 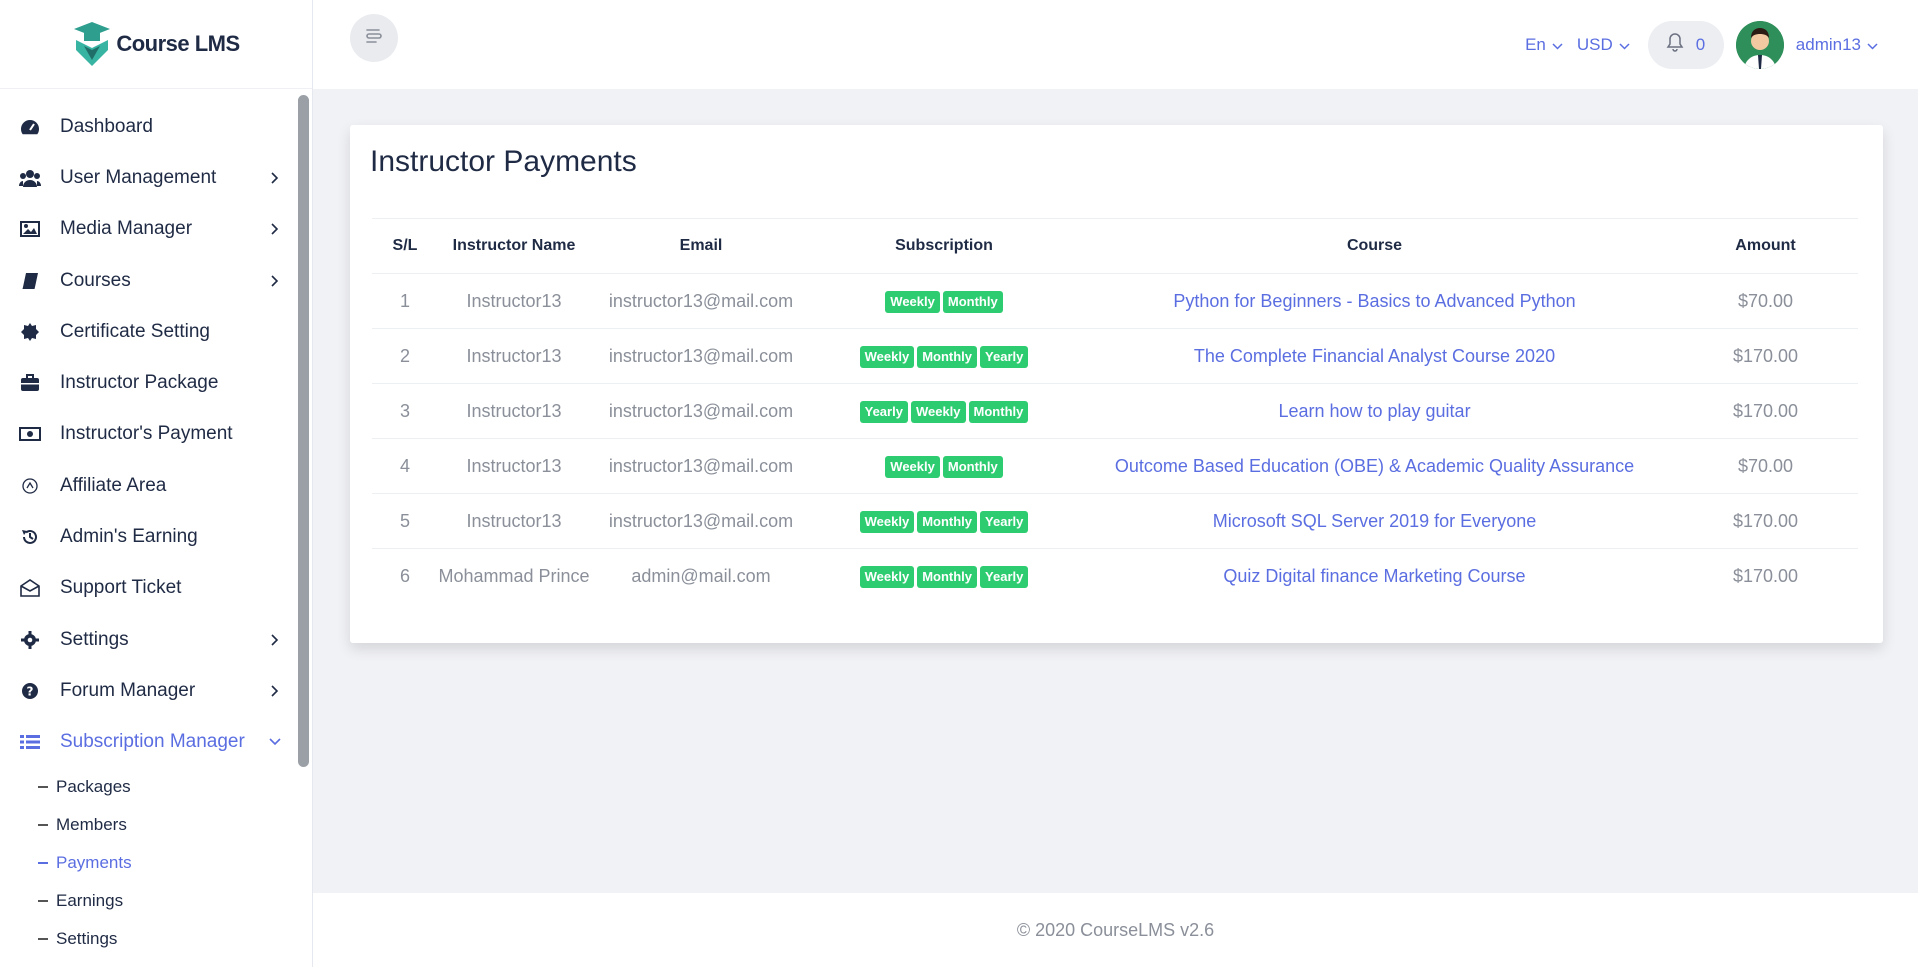 I want to click on briefcase-icon, so click(x=30, y=383).